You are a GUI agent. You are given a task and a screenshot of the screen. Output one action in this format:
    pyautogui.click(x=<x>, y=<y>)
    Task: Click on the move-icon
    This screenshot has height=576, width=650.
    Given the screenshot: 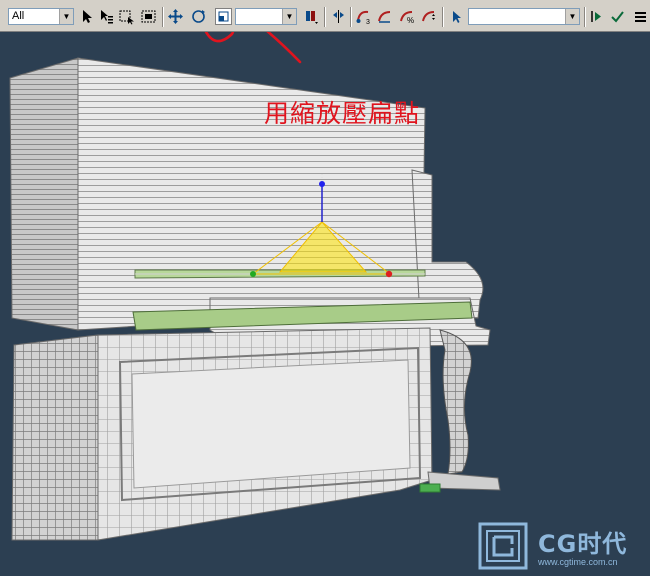 What is the action you would take?
    pyautogui.click(x=175, y=16)
    